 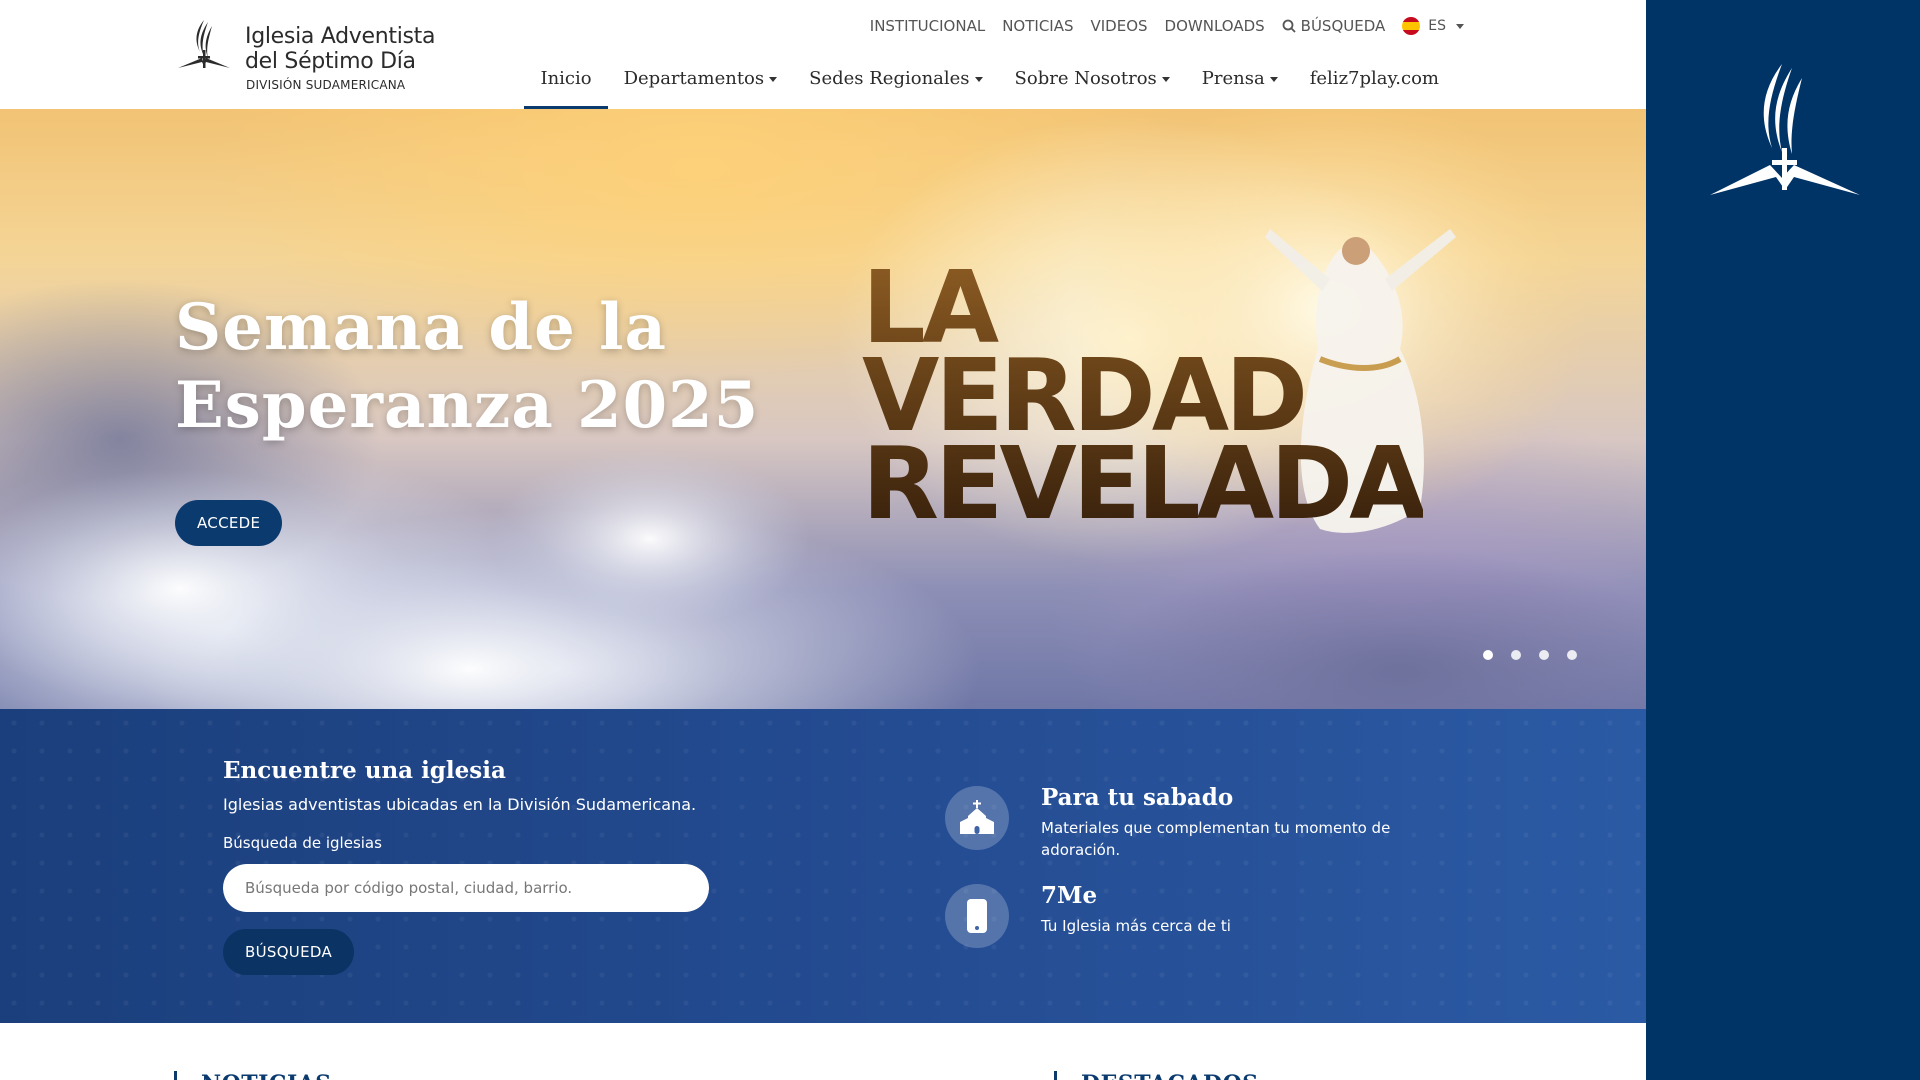 I want to click on nav-label: Sedes Regionales, so click(x=889, y=78).